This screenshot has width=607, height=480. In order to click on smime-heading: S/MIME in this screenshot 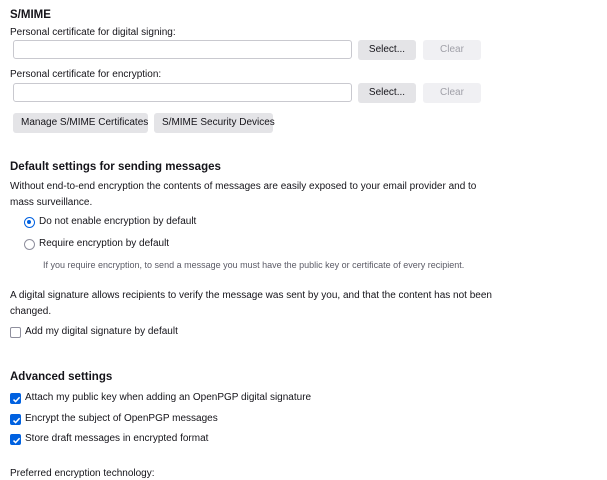, I will do `click(30, 15)`.